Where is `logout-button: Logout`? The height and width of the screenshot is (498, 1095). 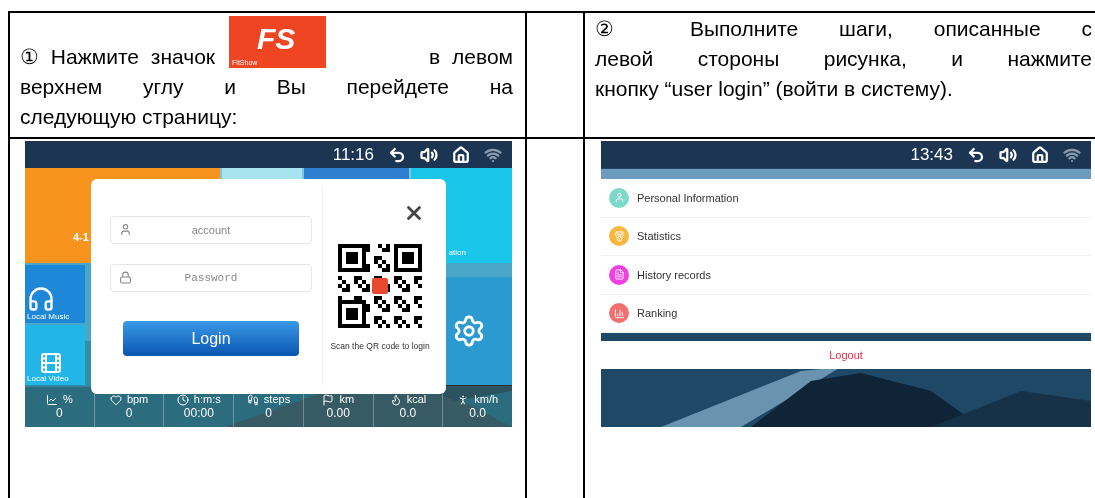
logout-button: Logout is located at coordinates (846, 355).